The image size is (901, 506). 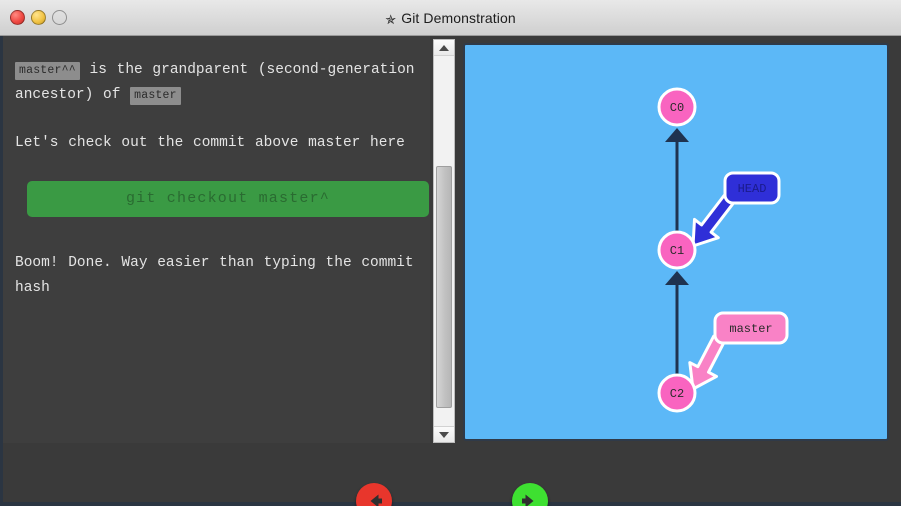 I want to click on title-bar: ✯ Git Demonstration, so click(x=450, y=18).